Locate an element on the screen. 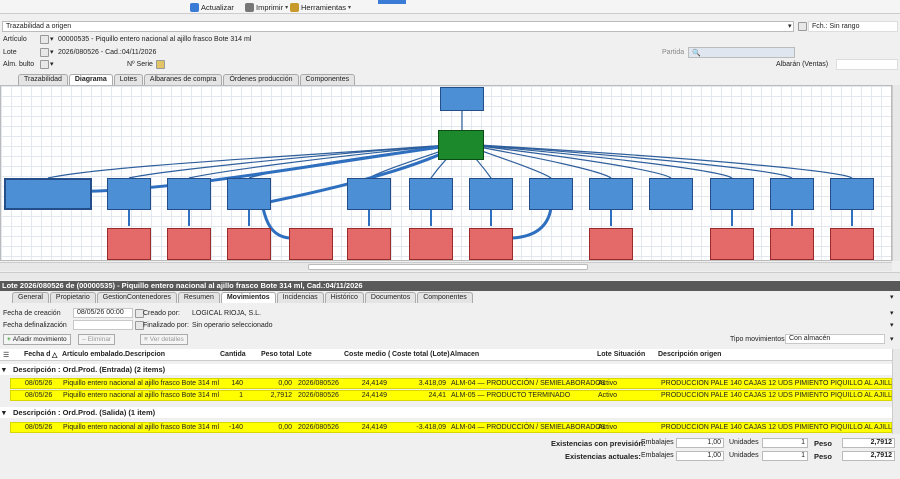 This screenshot has height=479, width=900. diagram-node-lote is located at coordinates (461, 145).